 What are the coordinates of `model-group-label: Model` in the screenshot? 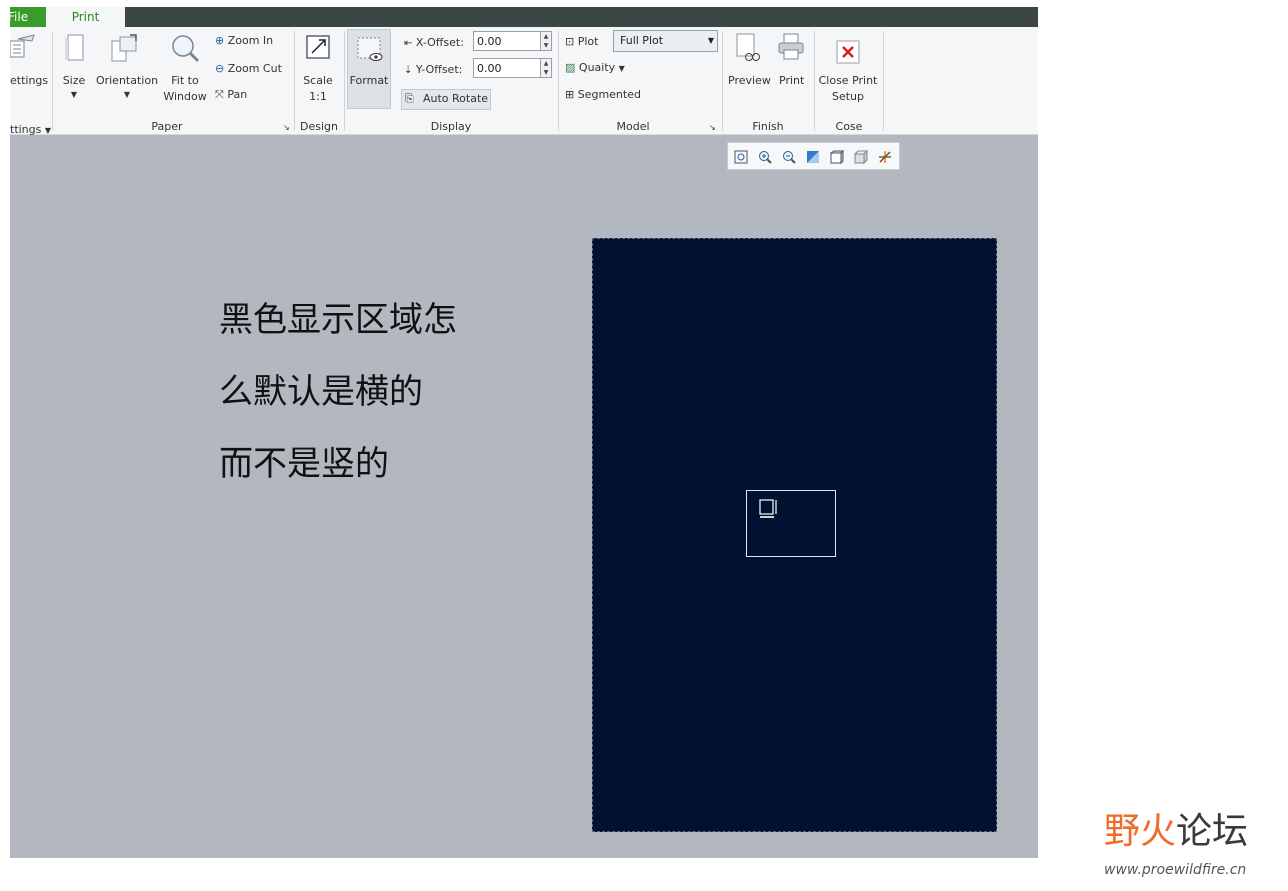 It's located at (633, 126).